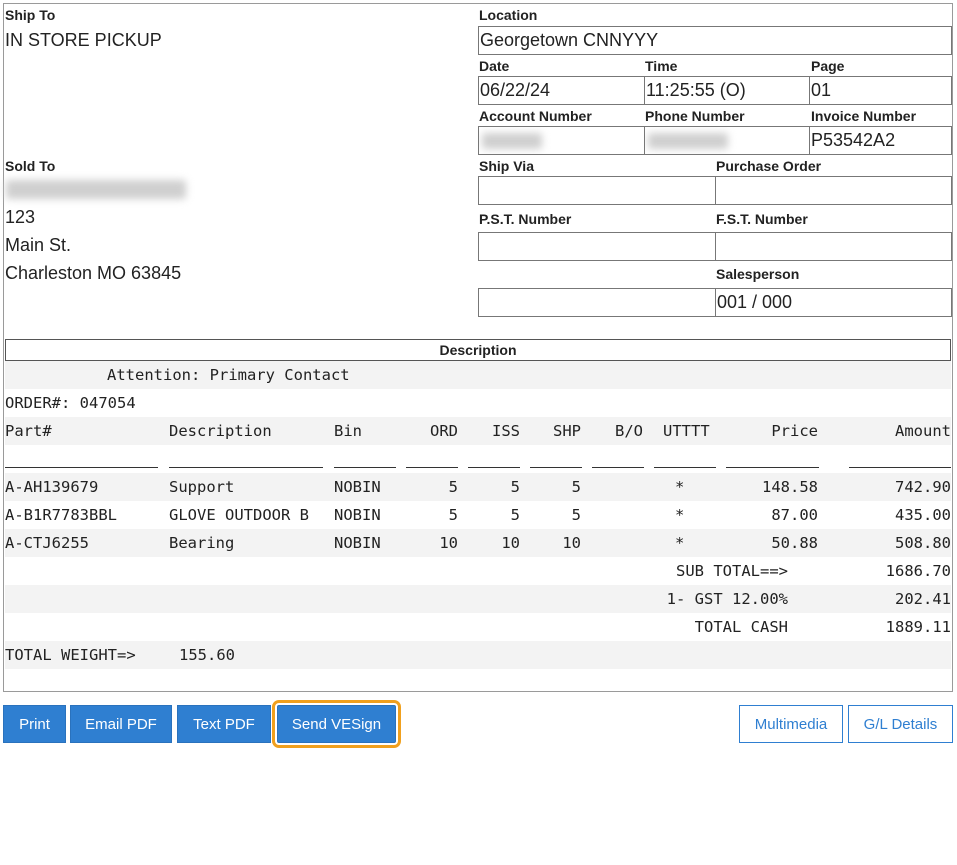 This screenshot has width=957, height=865. Describe the element at coordinates (629, 431) in the screenshot. I see `col-bo: B/O` at that location.